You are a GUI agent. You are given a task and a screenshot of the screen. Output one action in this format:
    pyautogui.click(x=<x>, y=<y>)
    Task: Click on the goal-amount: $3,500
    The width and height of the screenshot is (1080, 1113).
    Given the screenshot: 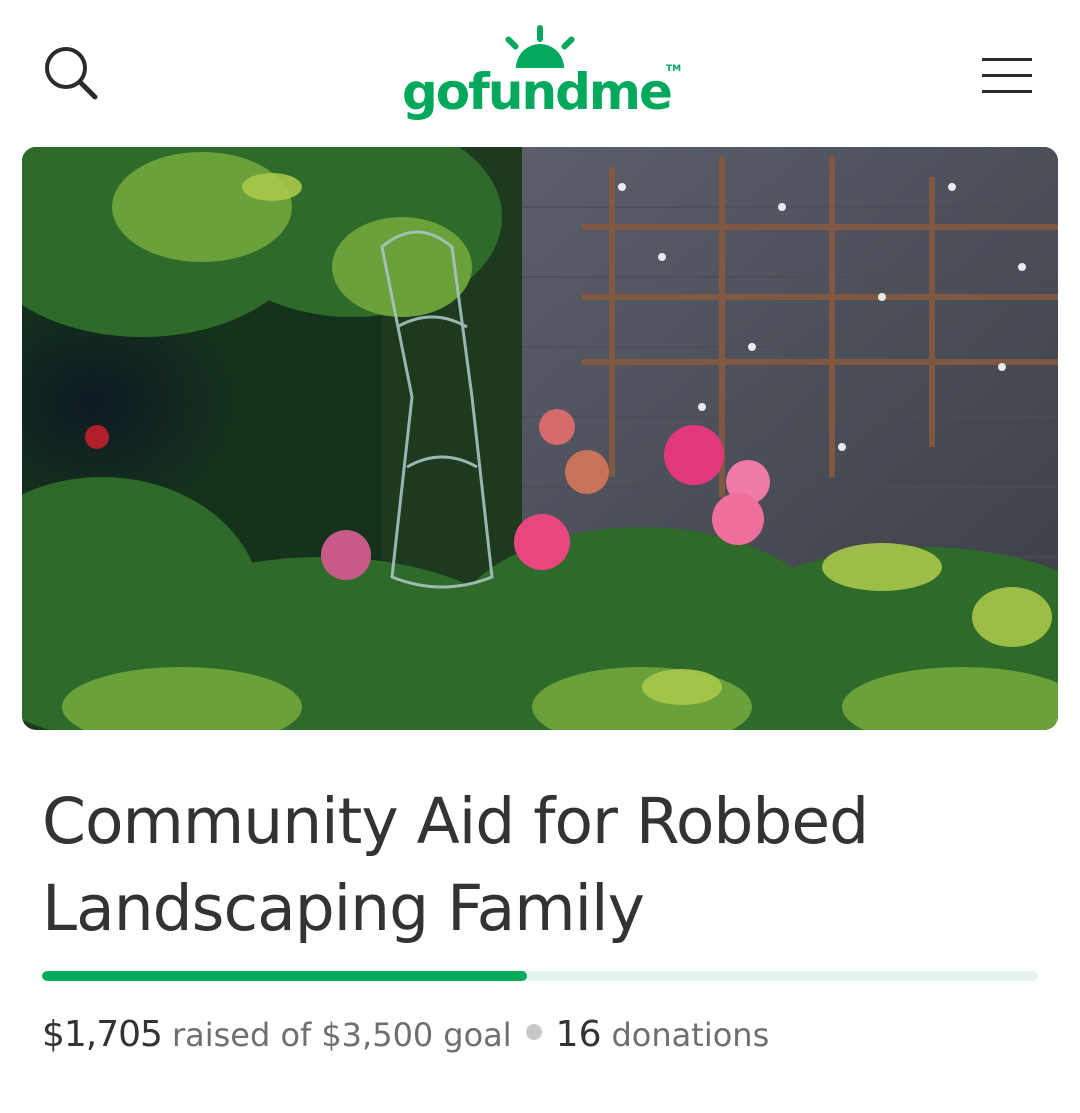 What is the action you would take?
    pyautogui.click(x=377, y=1035)
    